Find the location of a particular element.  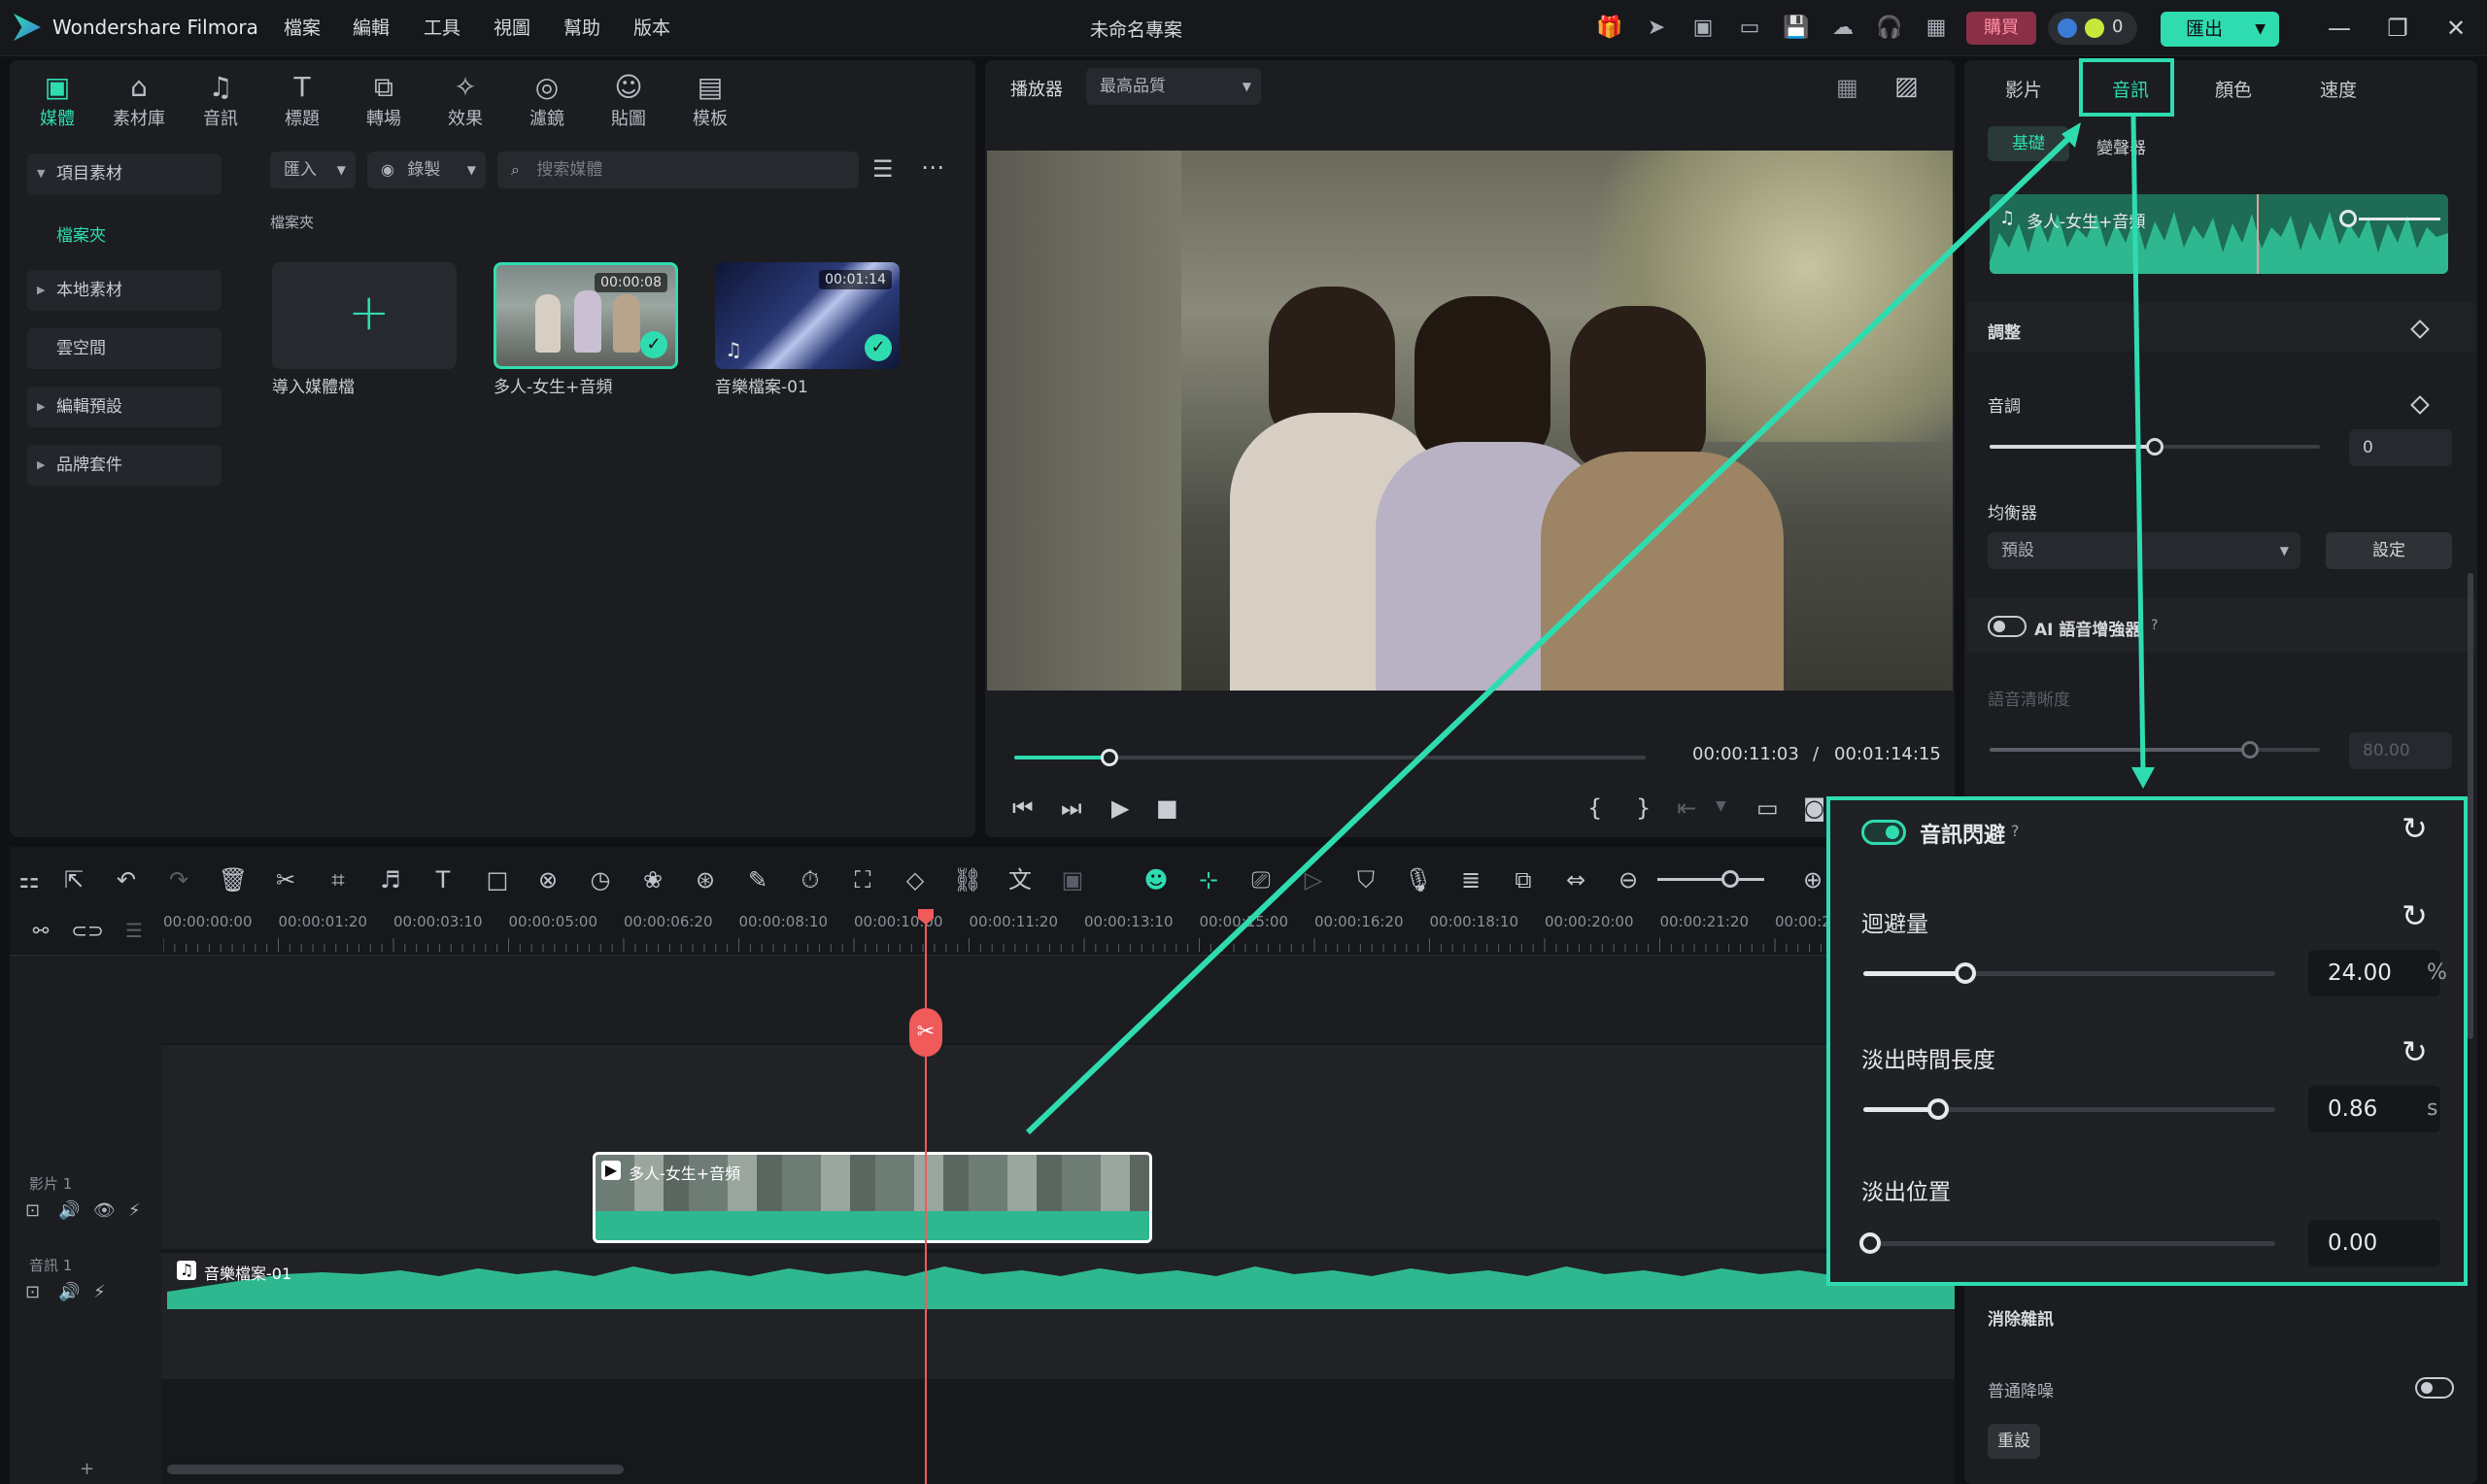

ducking-amount-knob is located at coordinates (1965, 973).